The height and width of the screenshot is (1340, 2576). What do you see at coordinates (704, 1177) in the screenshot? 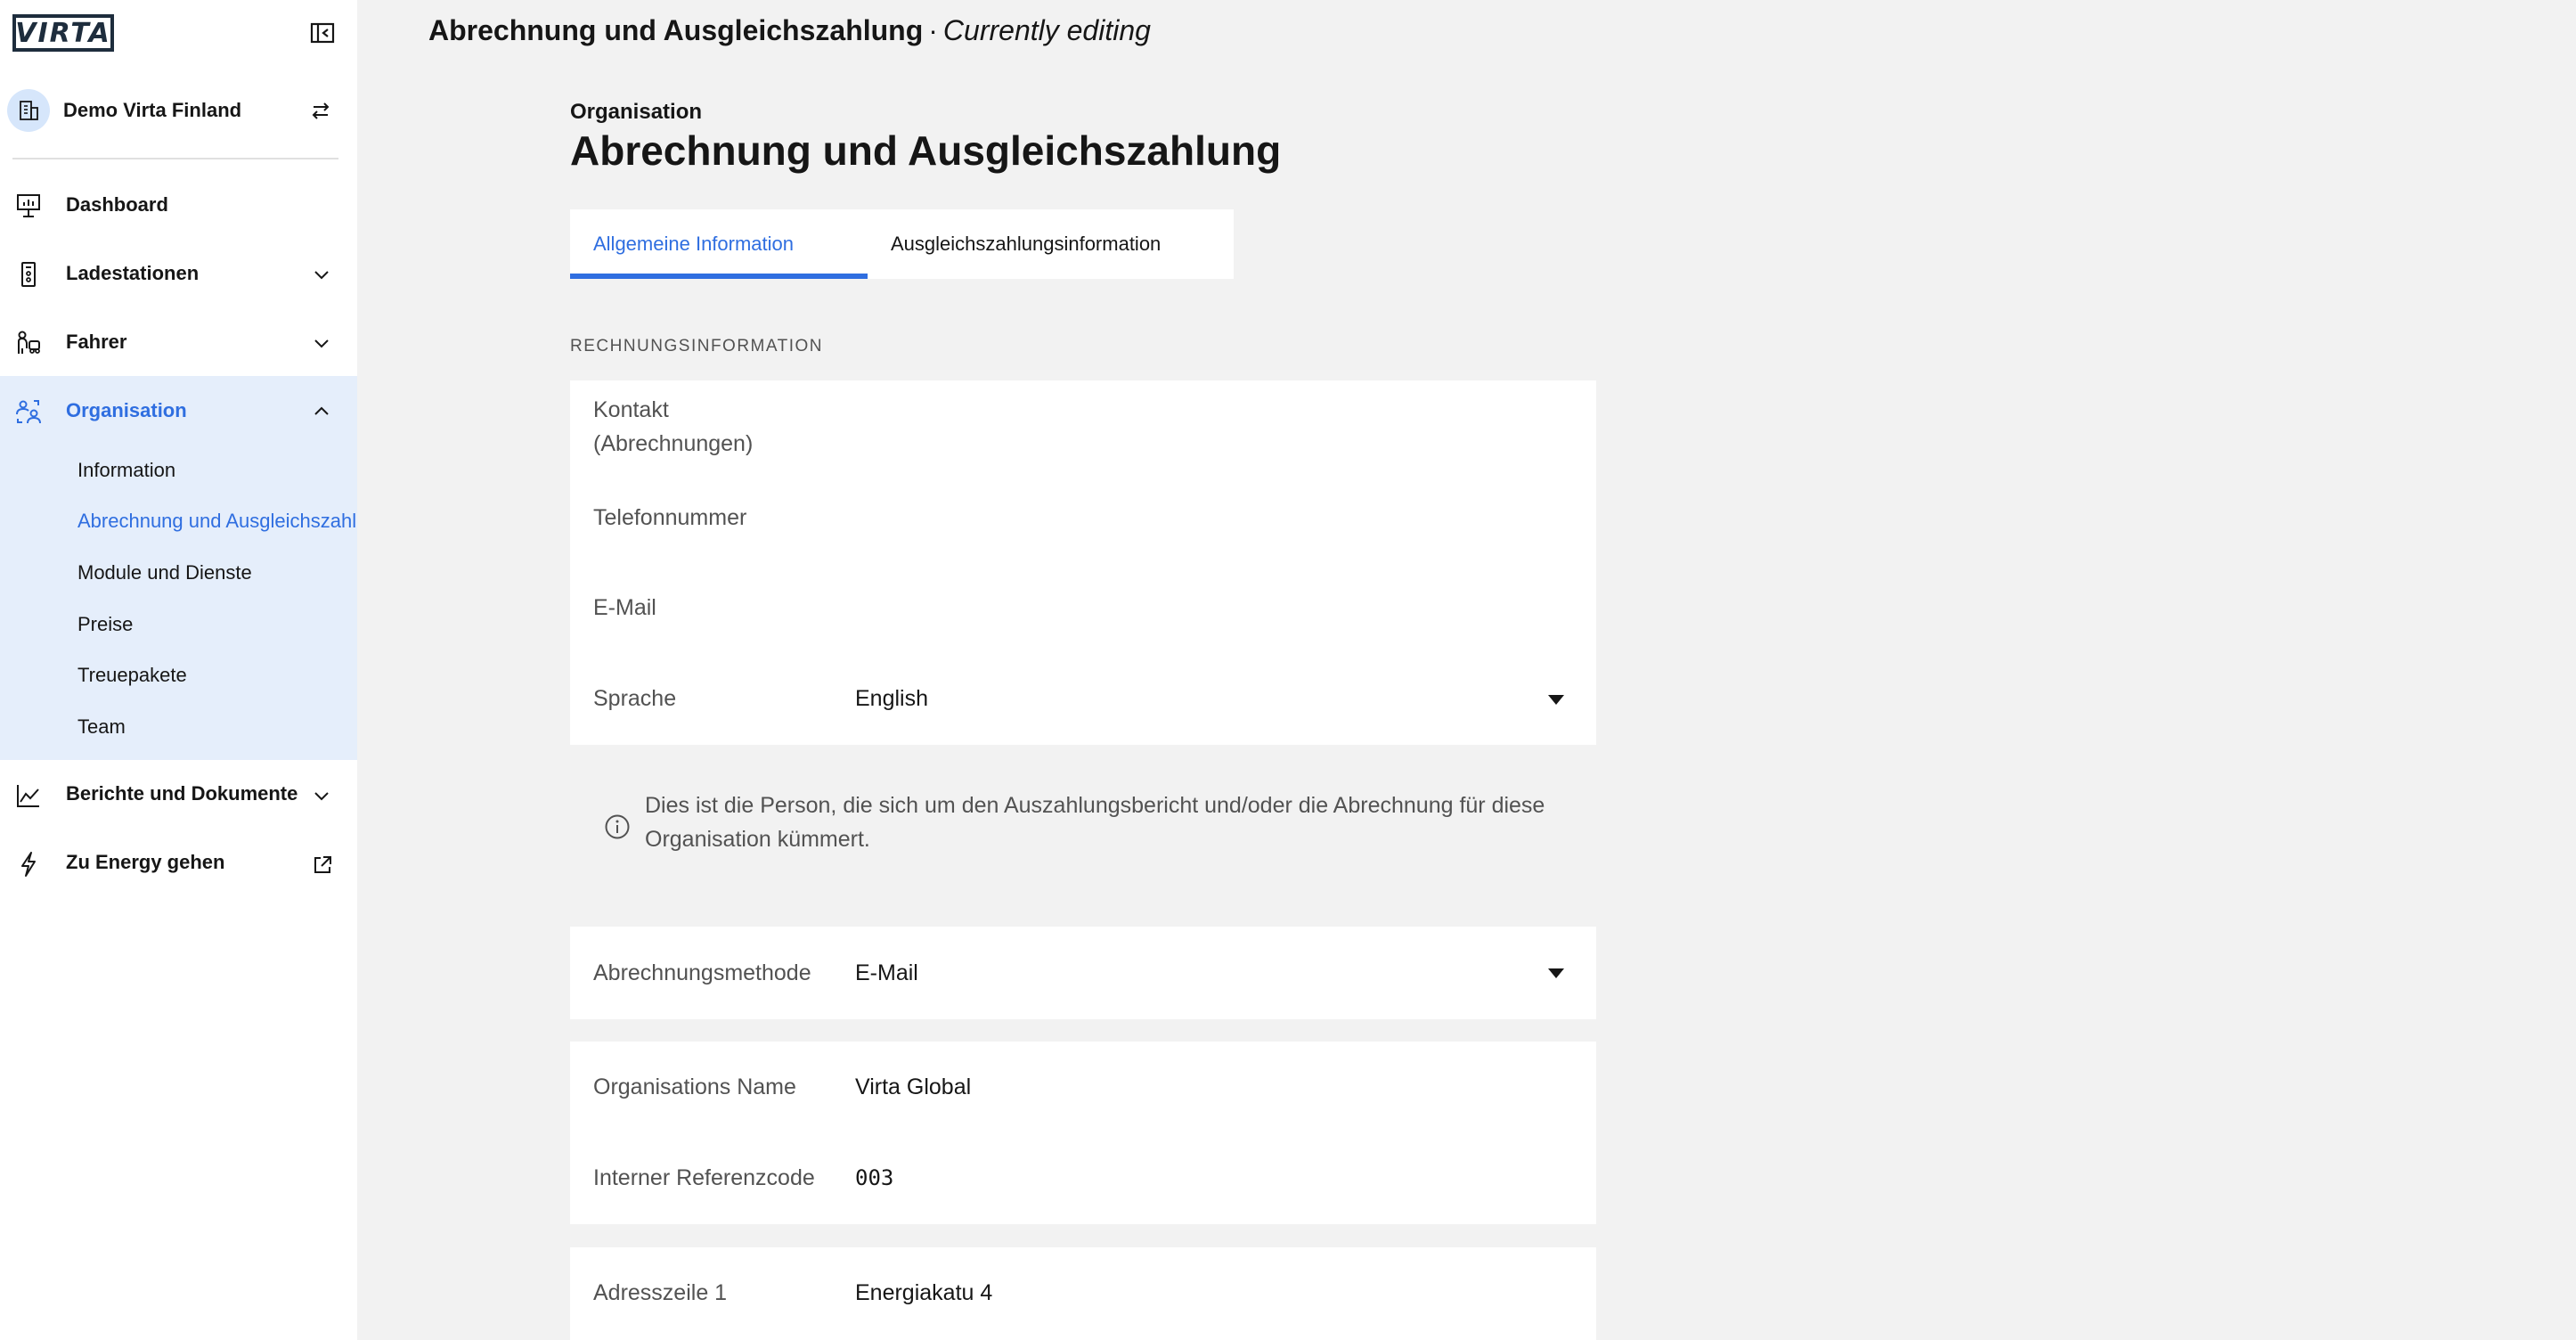
I see `ref-code-label: Interner Referenzcode` at bounding box center [704, 1177].